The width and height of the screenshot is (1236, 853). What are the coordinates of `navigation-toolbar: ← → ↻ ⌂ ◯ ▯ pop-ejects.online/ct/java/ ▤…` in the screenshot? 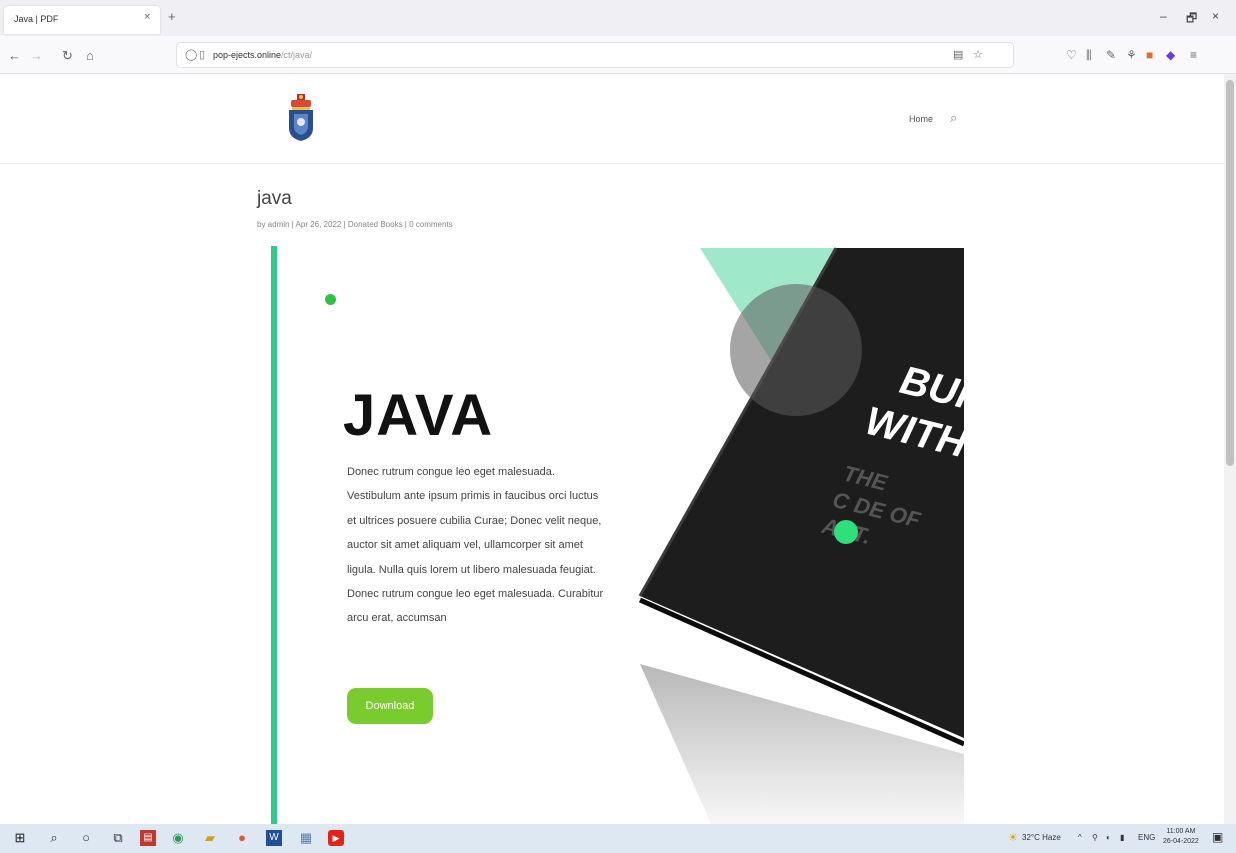 It's located at (618, 55).